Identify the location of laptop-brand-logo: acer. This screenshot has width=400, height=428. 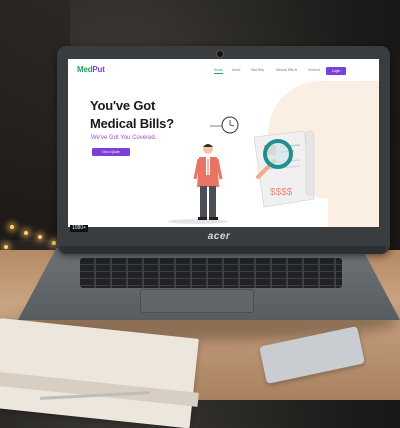
(219, 236).